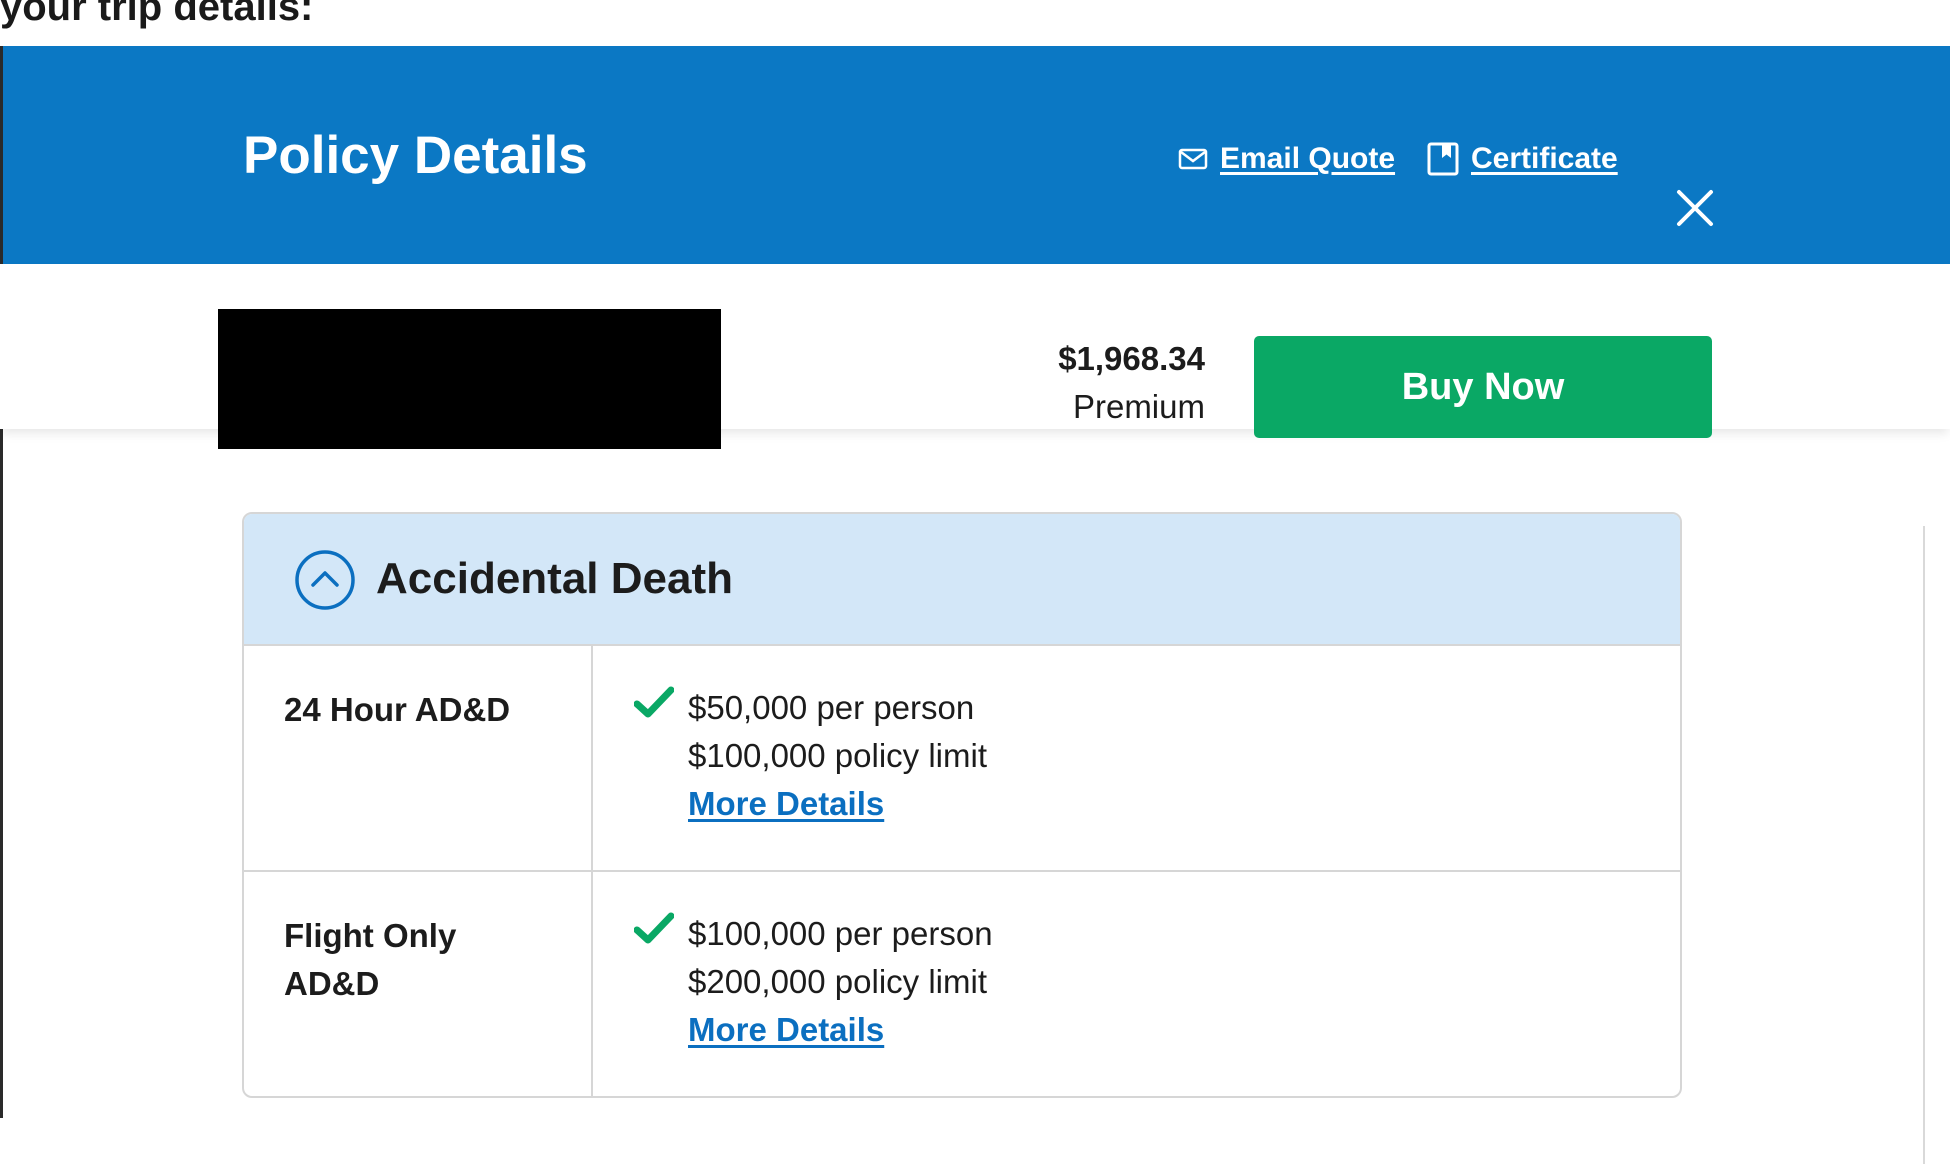  Describe the element at coordinates (1443, 159) in the screenshot. I see `bookmark-icon` at that location.